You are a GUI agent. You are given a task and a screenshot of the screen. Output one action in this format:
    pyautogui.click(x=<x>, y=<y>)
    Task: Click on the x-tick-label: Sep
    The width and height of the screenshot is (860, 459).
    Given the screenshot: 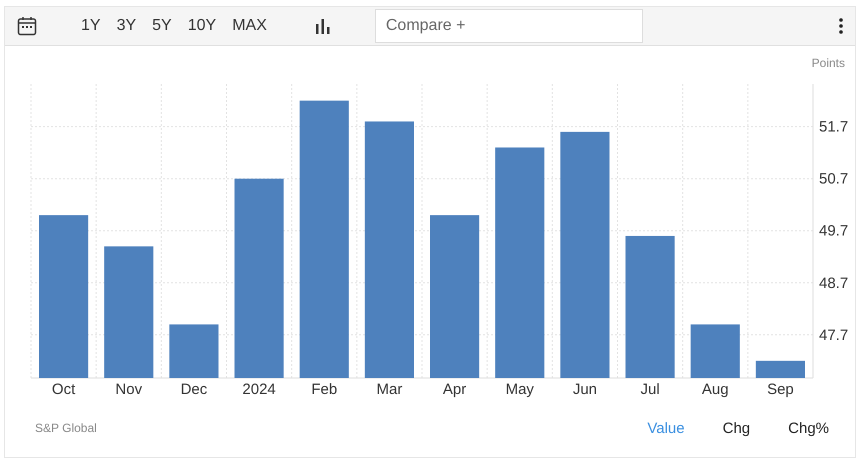 What is the action you would take?
    pyautogui.click(x=780, y=389)
    